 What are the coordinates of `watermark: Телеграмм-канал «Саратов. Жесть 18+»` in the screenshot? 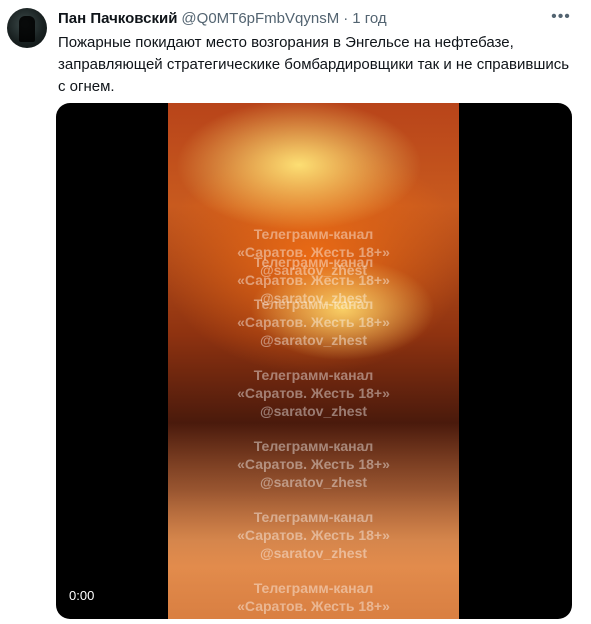 It's located at (313, 597).